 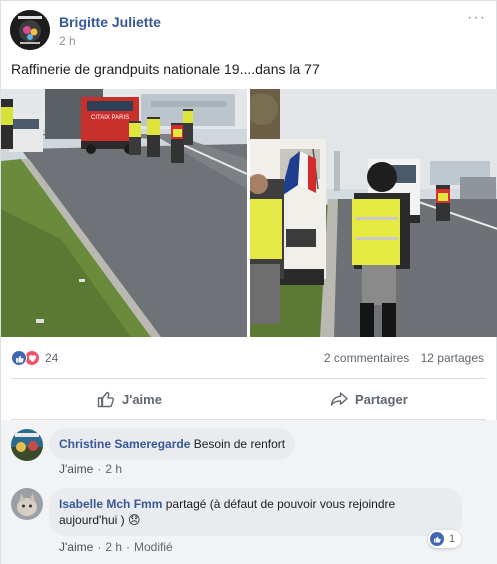 What do you see at coordinates (239, 444) in the screenshot?
I see `comment-text: Besoin de renfort` at bounding box center [239, 444].